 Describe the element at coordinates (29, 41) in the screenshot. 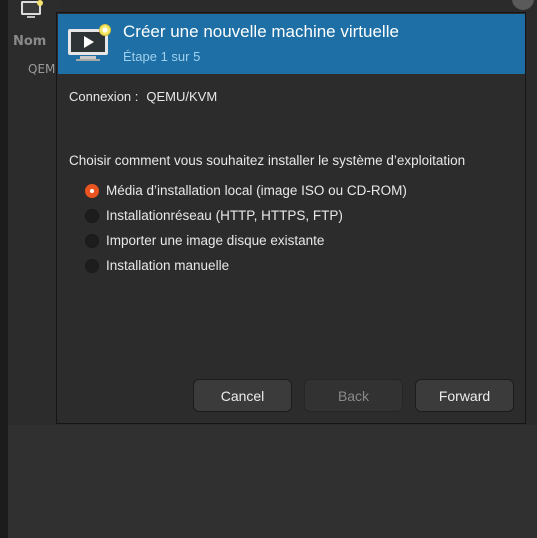

I see `column-header-name: Nom` at that location.